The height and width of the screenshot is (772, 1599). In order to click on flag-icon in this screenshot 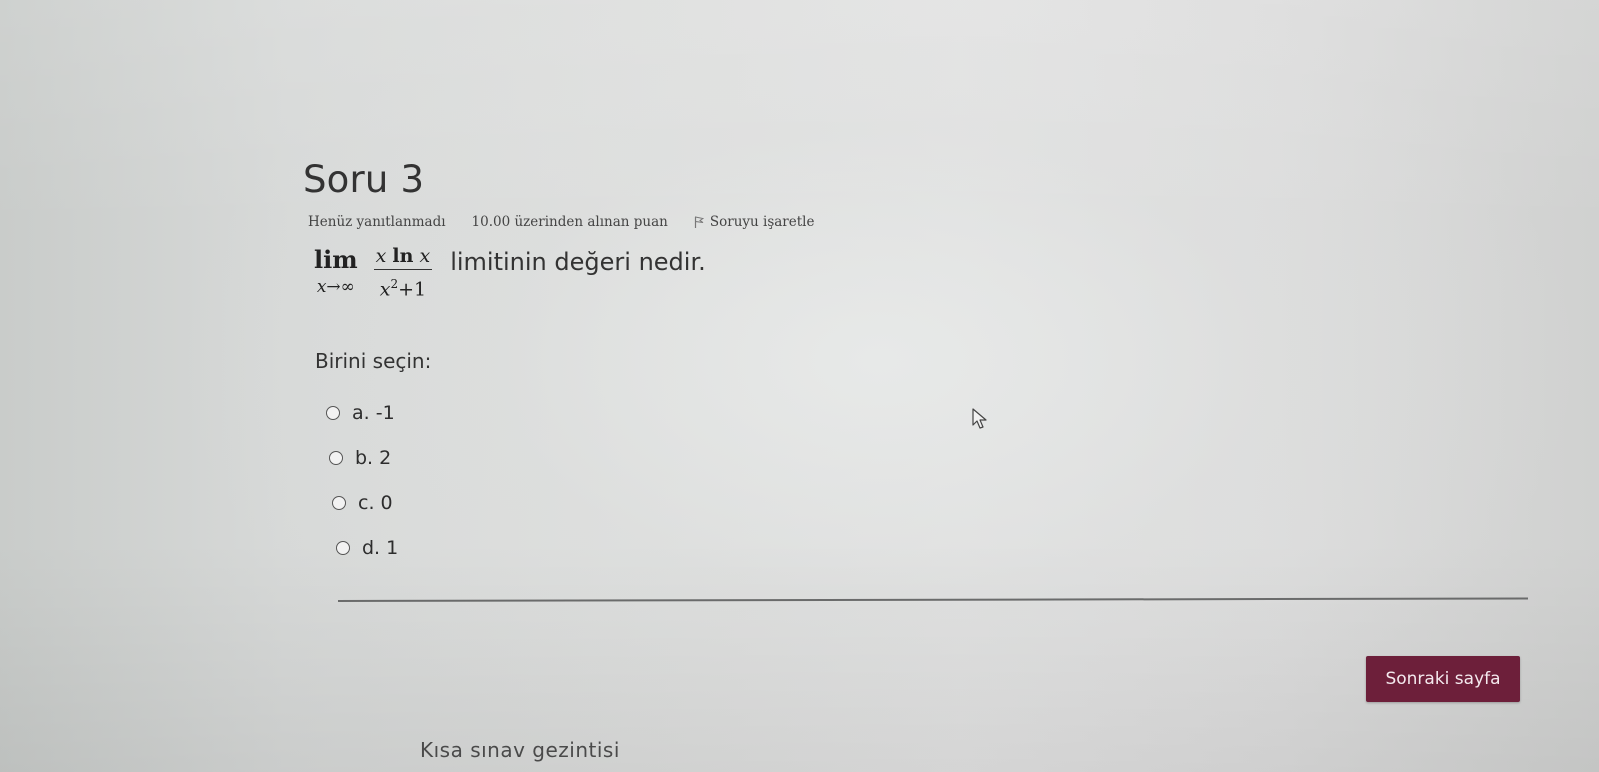, I will do `click(699, 222)`.